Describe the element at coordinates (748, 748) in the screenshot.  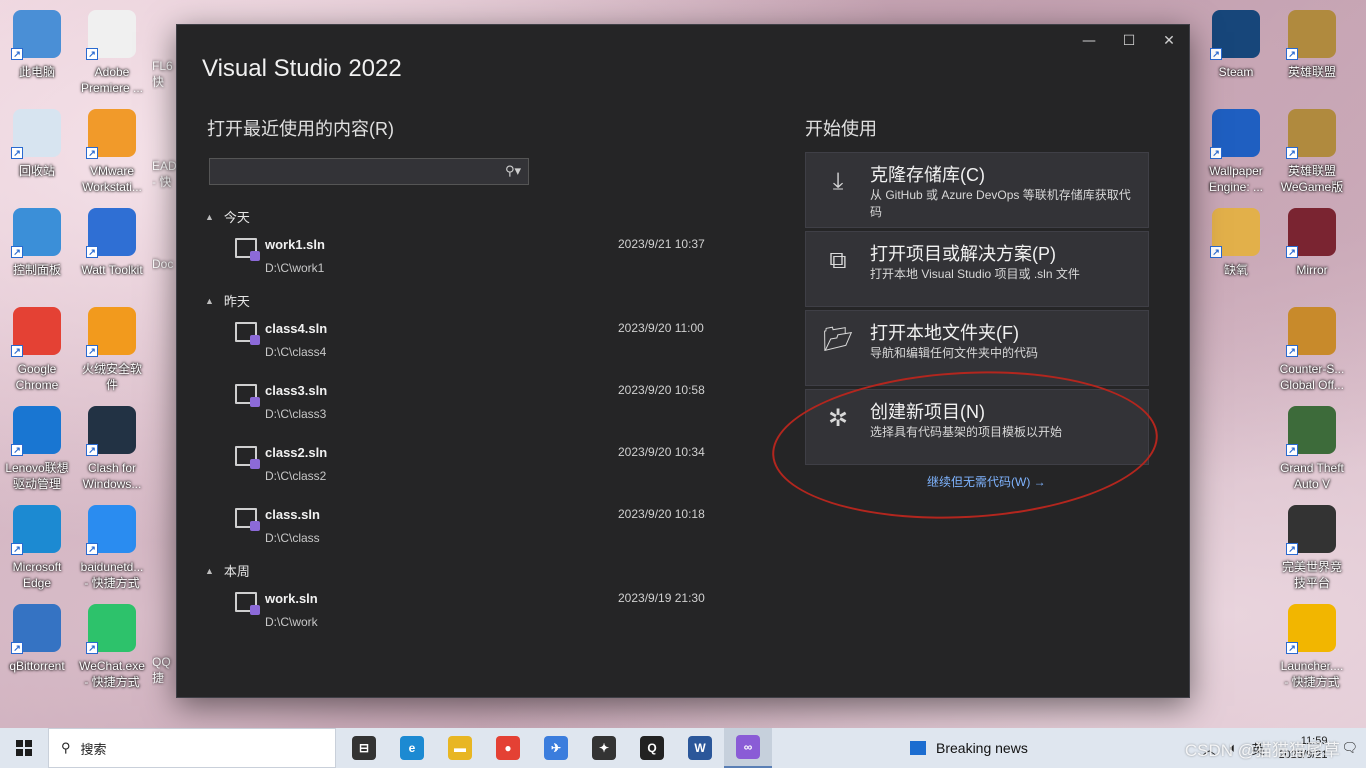
I see `taskbar-app: ∞` at that location.